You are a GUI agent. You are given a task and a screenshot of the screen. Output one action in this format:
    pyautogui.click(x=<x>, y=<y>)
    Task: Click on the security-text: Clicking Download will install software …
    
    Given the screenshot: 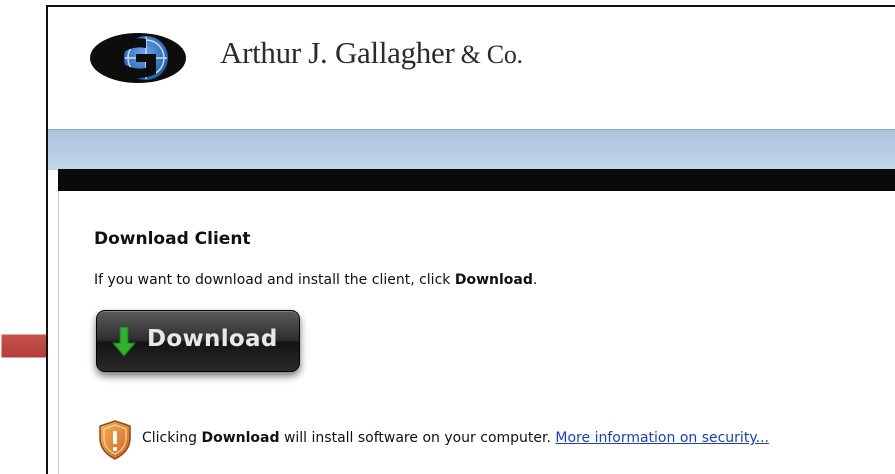 What is the action you would take?
    pyautogui.click(x=455, y=438)
    